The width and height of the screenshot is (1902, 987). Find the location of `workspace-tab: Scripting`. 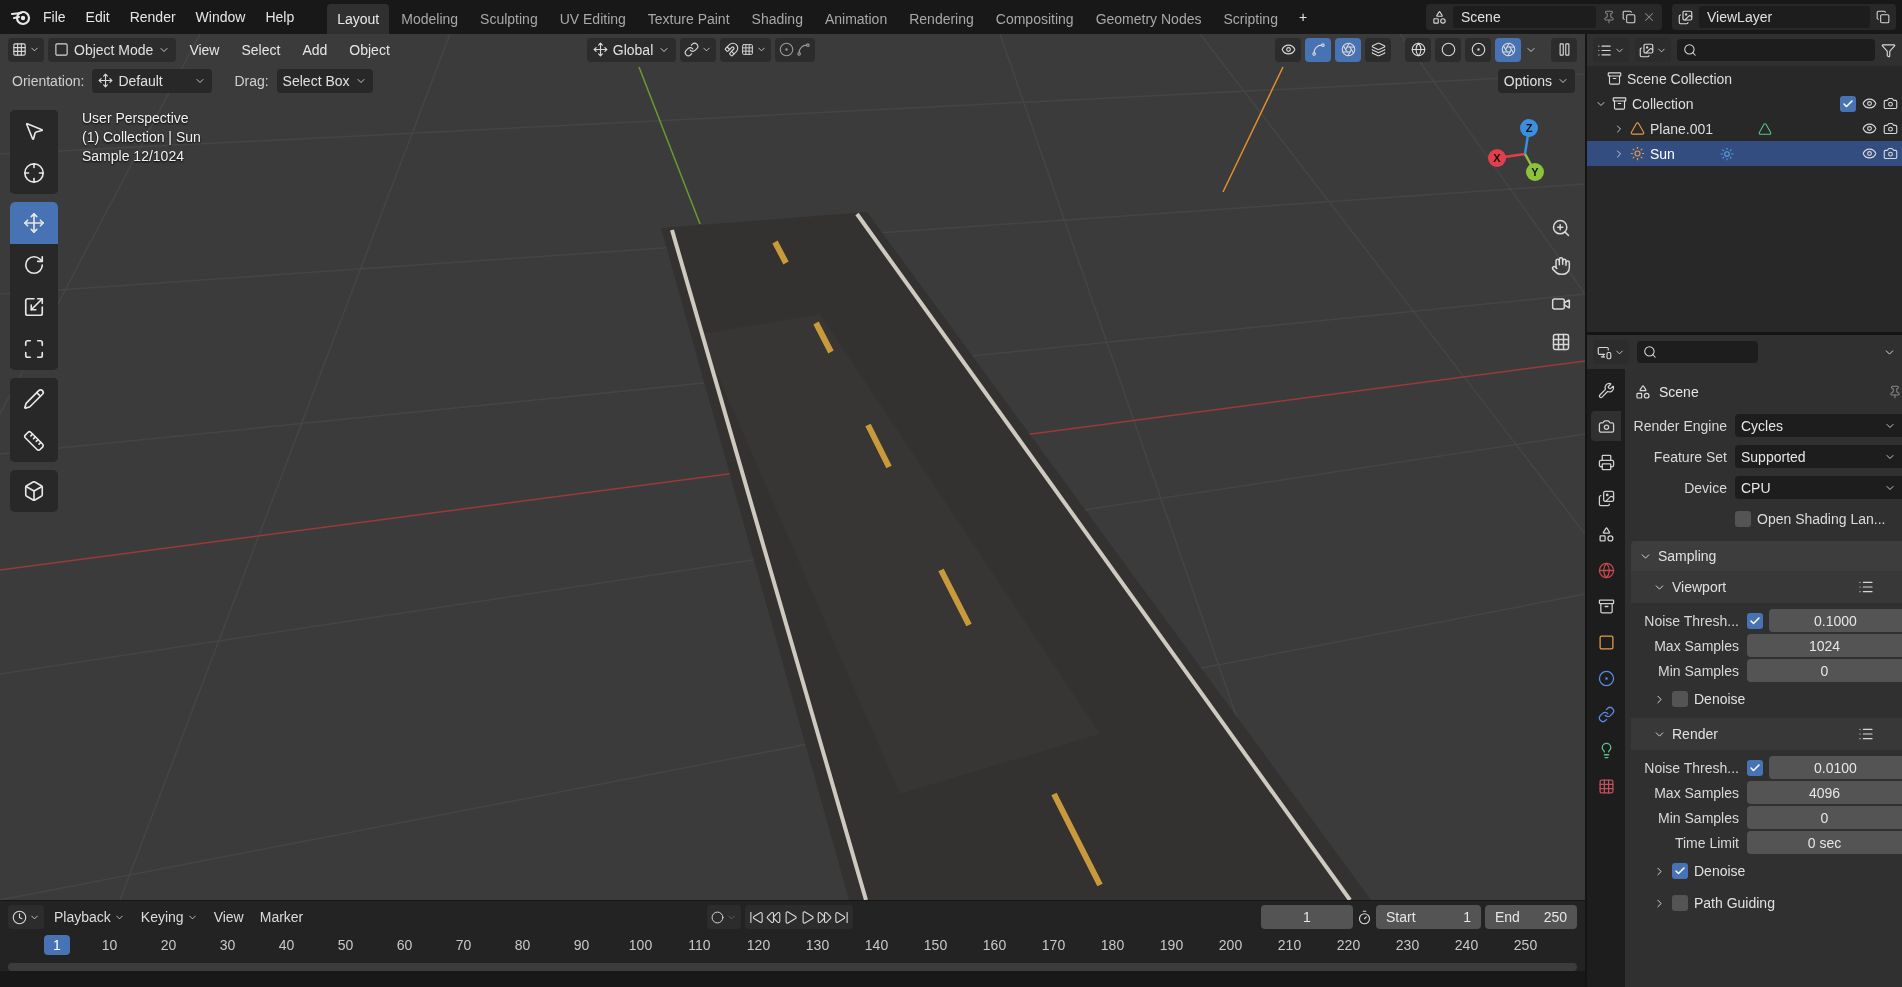

workspace-tab: Scripting is located at coordinates (1250, 19).